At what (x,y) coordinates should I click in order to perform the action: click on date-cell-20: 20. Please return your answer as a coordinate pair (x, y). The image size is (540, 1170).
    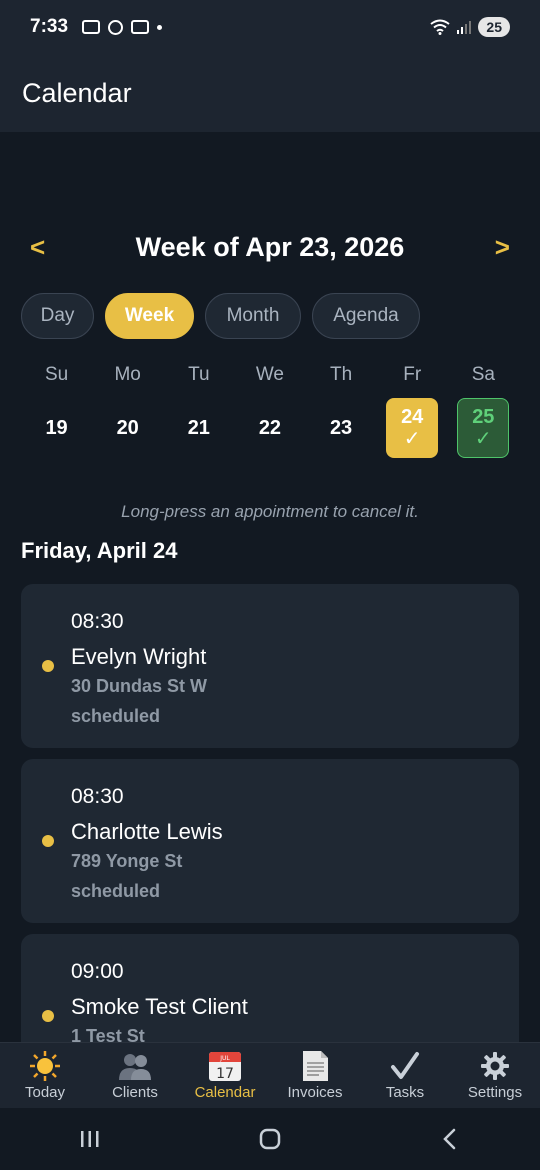
    Looking at the image, I should click on (128, 428).